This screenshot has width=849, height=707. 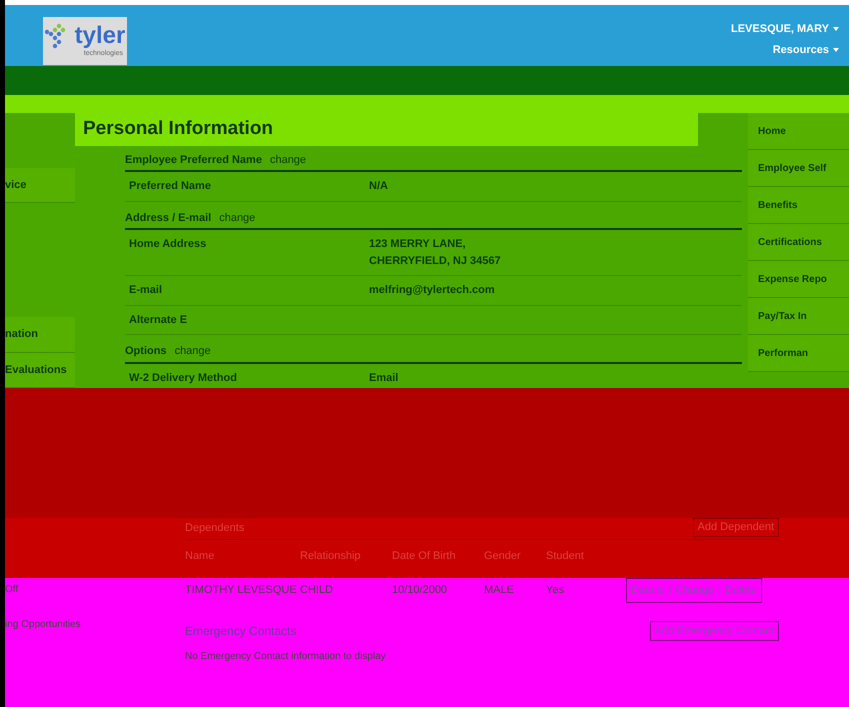 I want to click on sidebar-item: Off, so click(x=11, y=589).